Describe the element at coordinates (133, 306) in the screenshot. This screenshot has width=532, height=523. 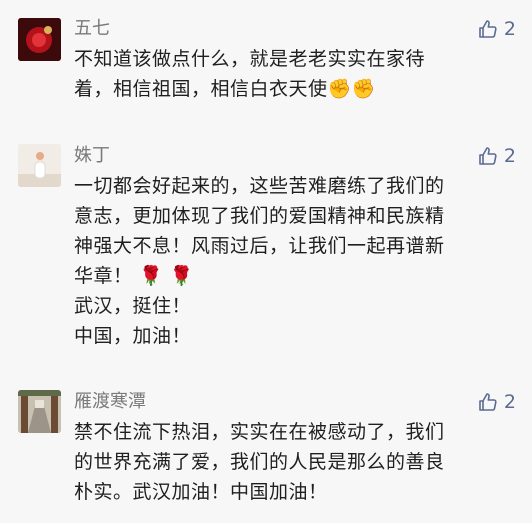
I see `comment-line: 武汉，挺住！` at that location.